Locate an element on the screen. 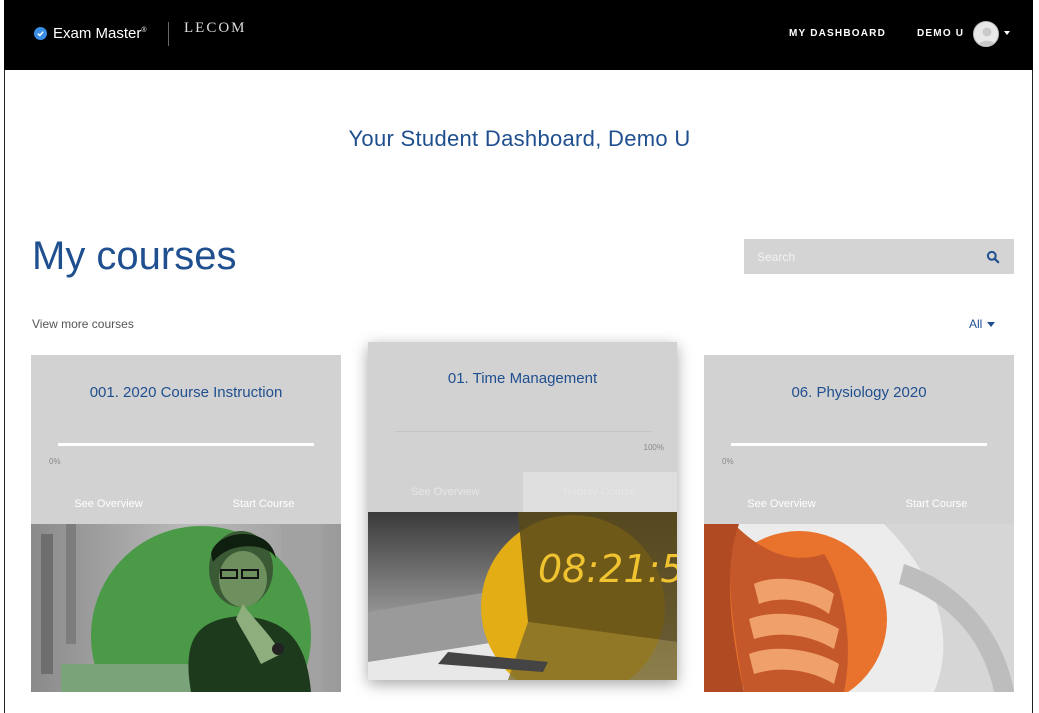 This screenshot has height=713, width=1039. chevron-down-icon is located at coordinates (991, 324).